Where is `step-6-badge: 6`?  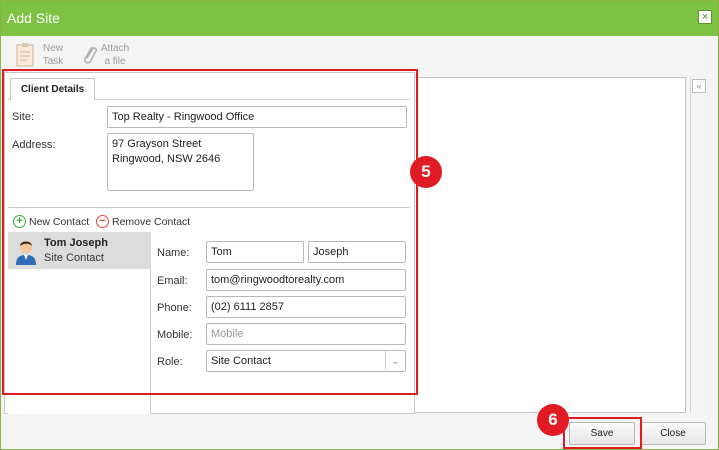 step-6-badge: 6 is located at coordinates (553, 420).